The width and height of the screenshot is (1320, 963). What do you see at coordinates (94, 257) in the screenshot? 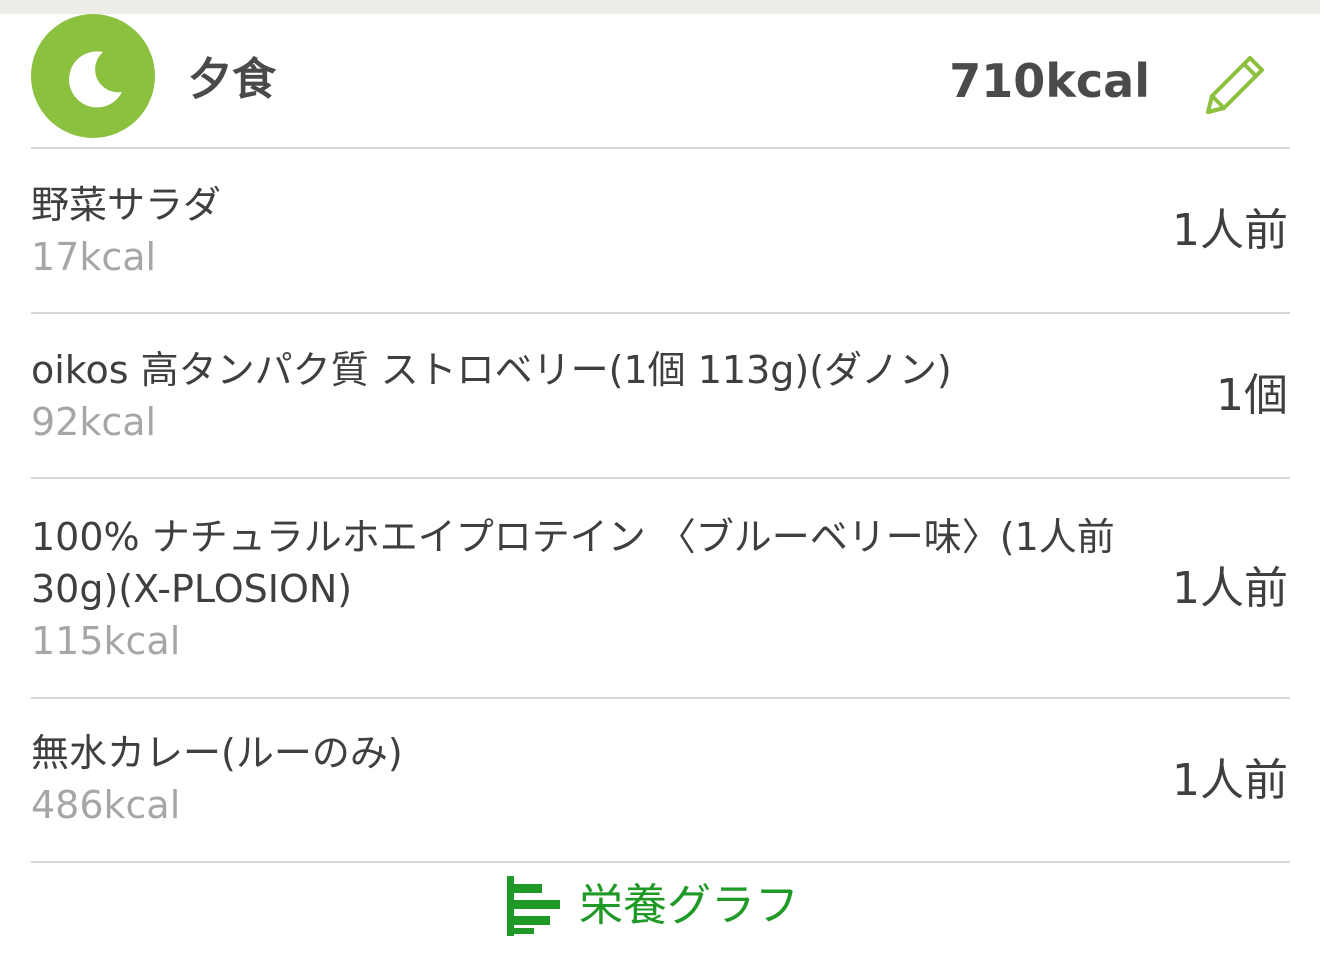
I see `food-kcal: 17kcal` at bounding box center [94, 257].